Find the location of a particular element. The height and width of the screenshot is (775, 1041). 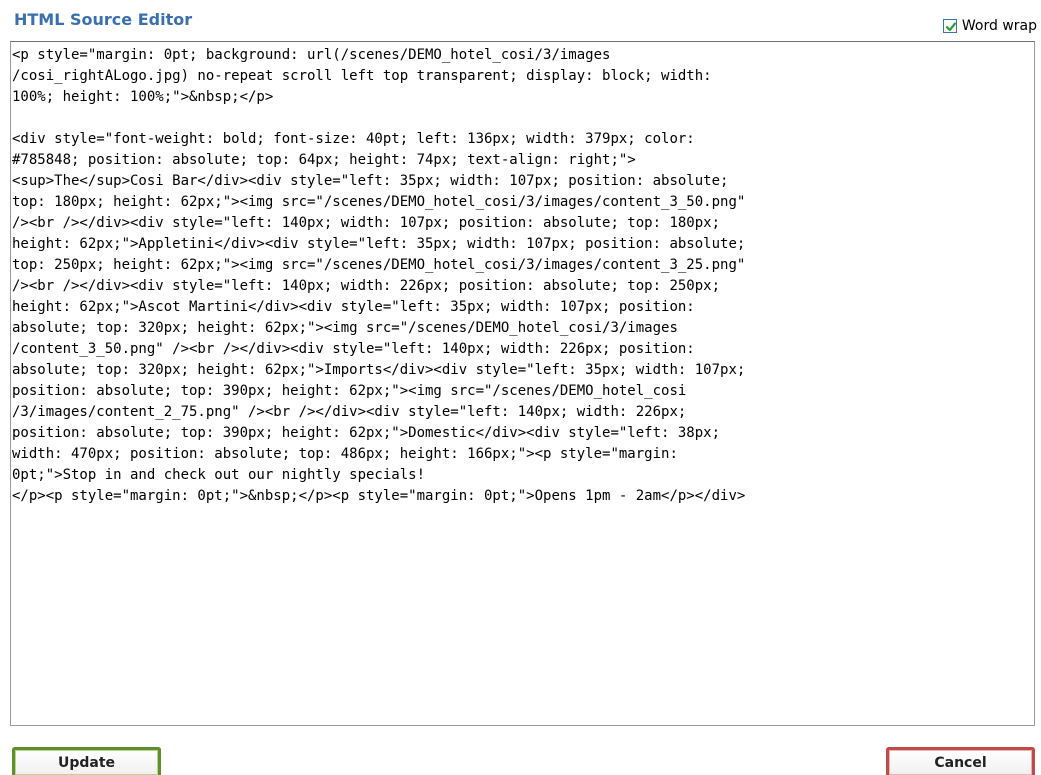

dialog-title: HTML Source Editor is located at coordinates (103, 19).